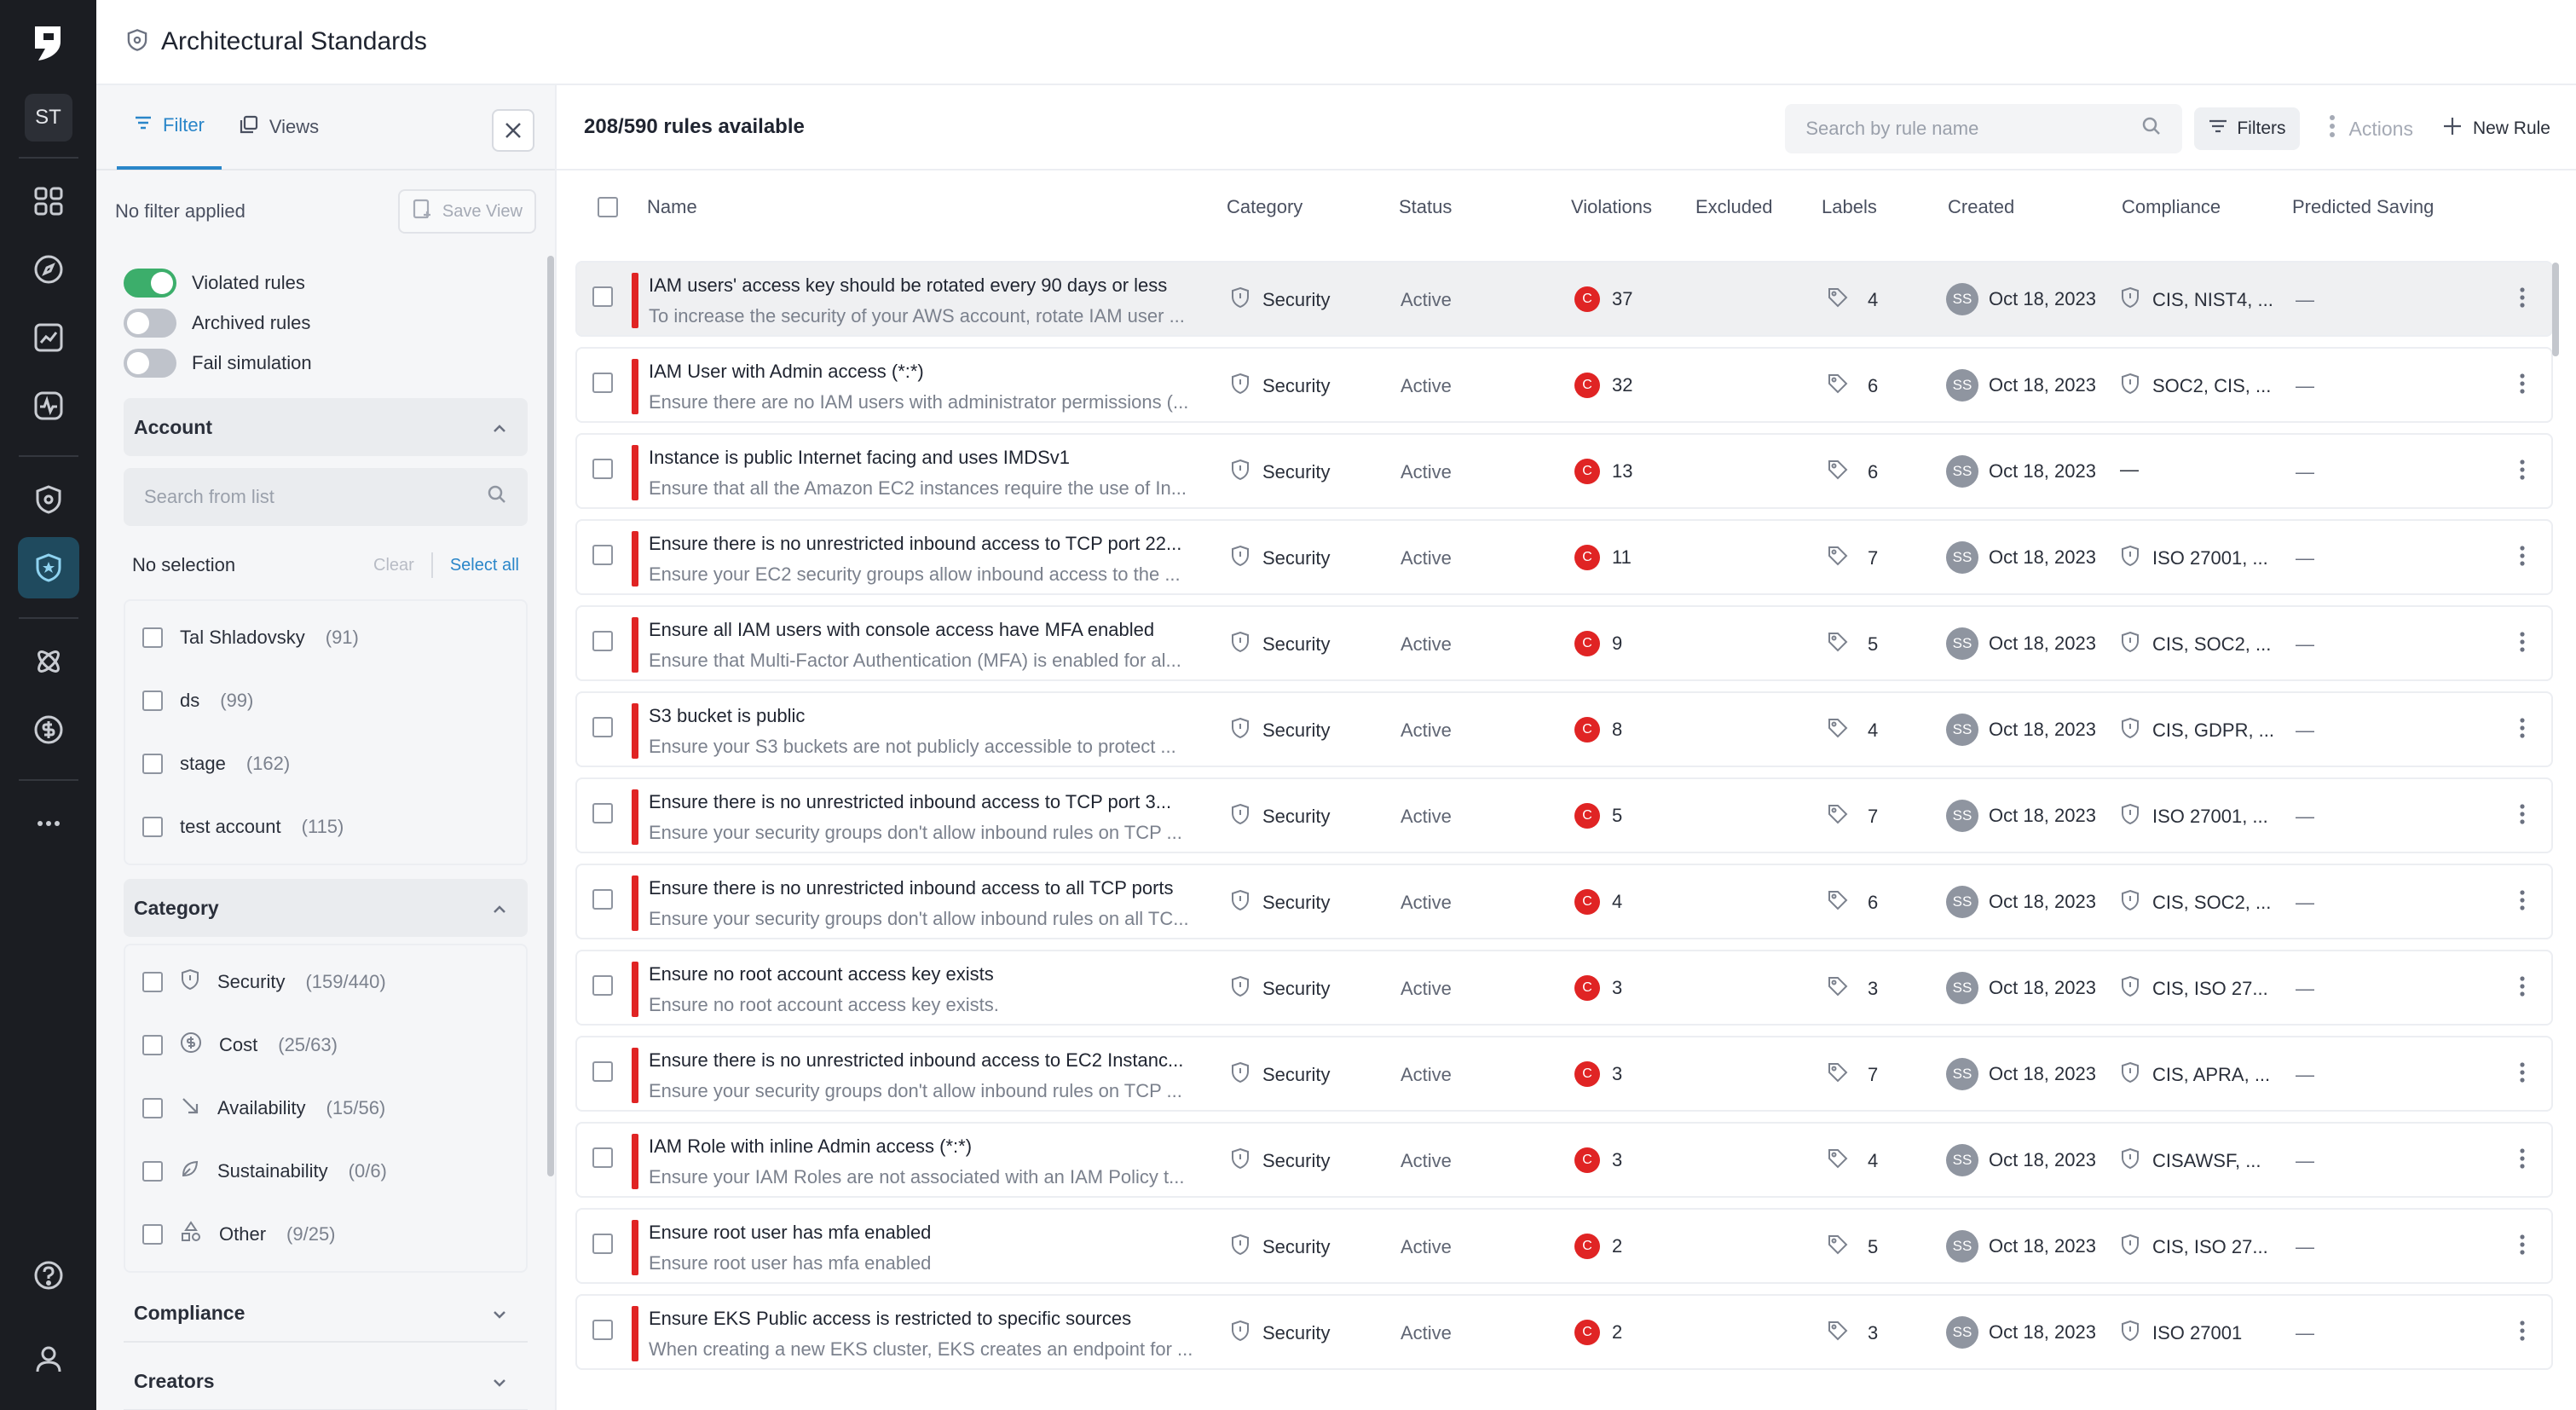 This screenshot has height=1410, width=2576. What do you see at coordinates (150, 283) in the screenshot?
I see `violated-rules-switch` at bounding box center [150, 283].